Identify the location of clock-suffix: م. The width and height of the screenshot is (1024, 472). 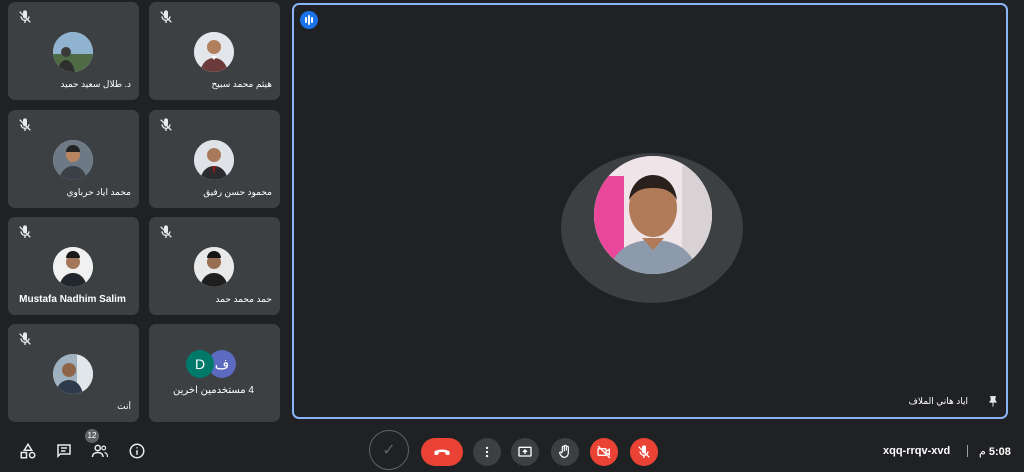
(982, 452).